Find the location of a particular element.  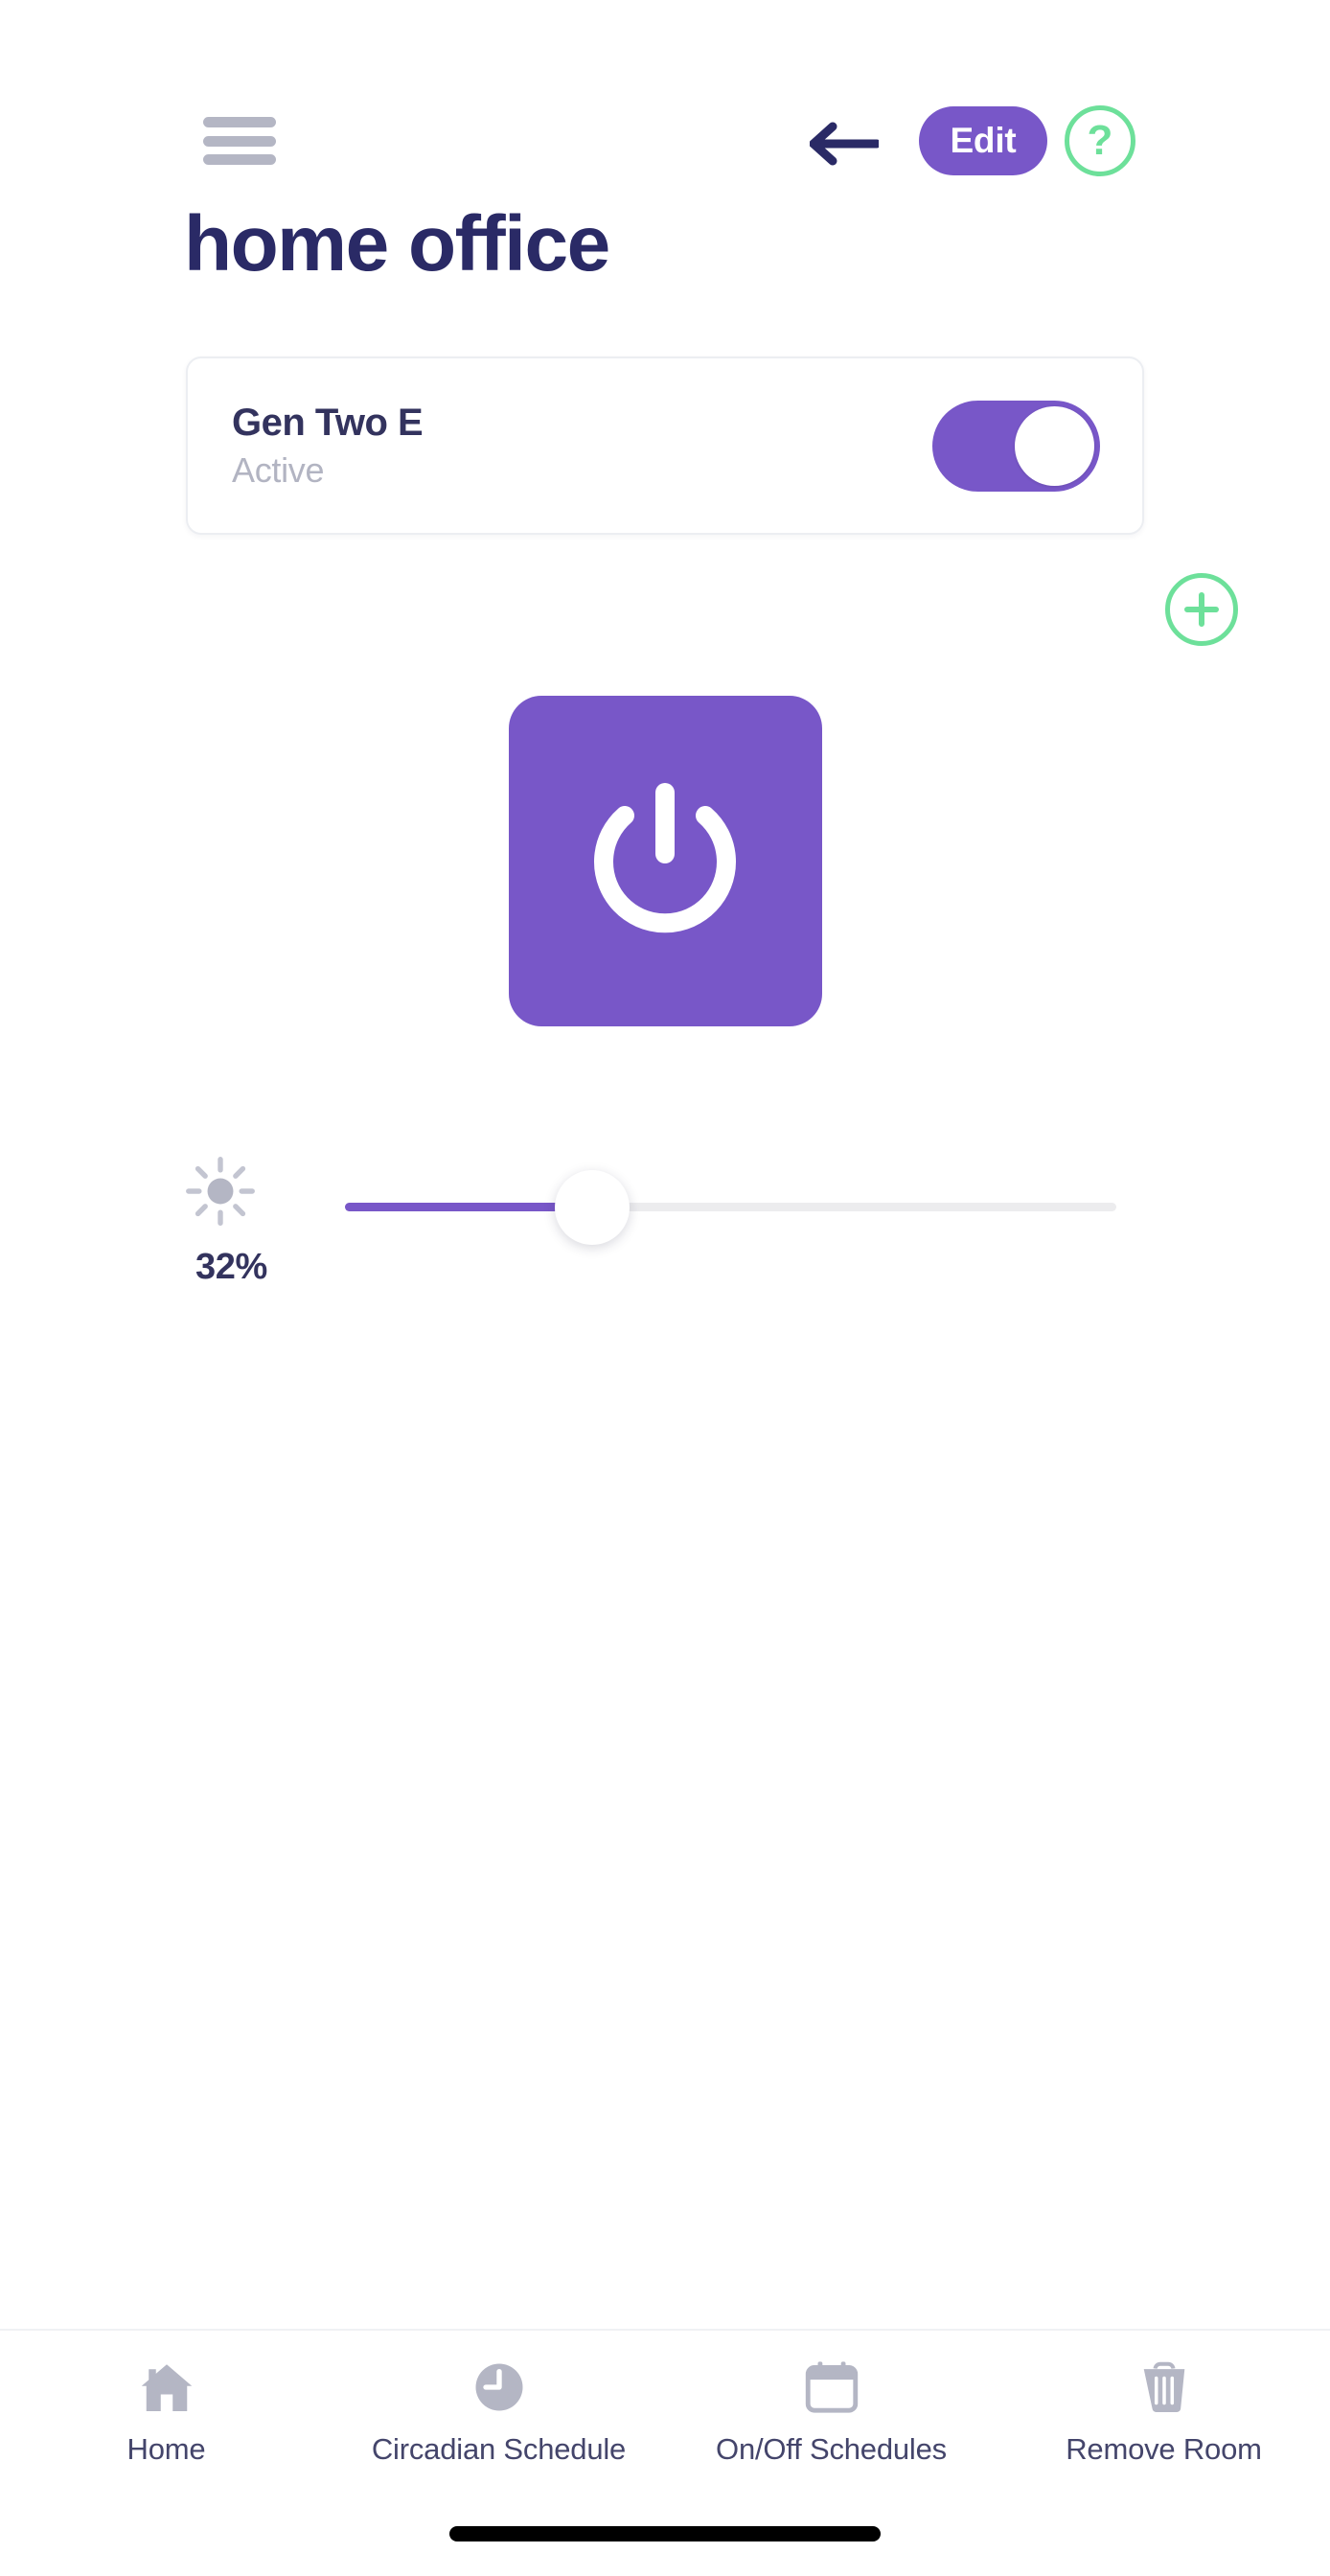

plus-circle-icon is located at coordinates (1201, 609).